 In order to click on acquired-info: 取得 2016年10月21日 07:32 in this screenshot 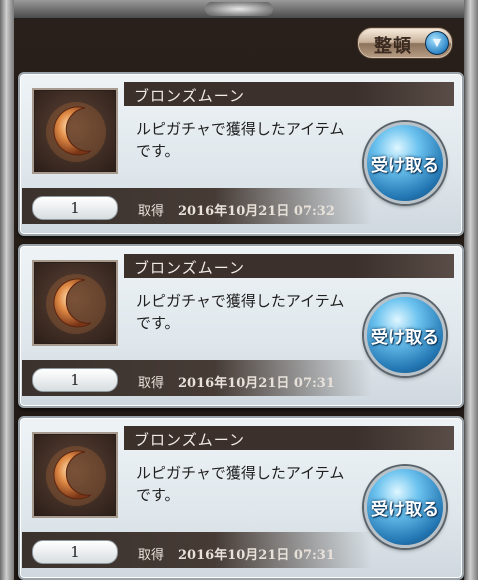, I will do `click(236, 209)`.